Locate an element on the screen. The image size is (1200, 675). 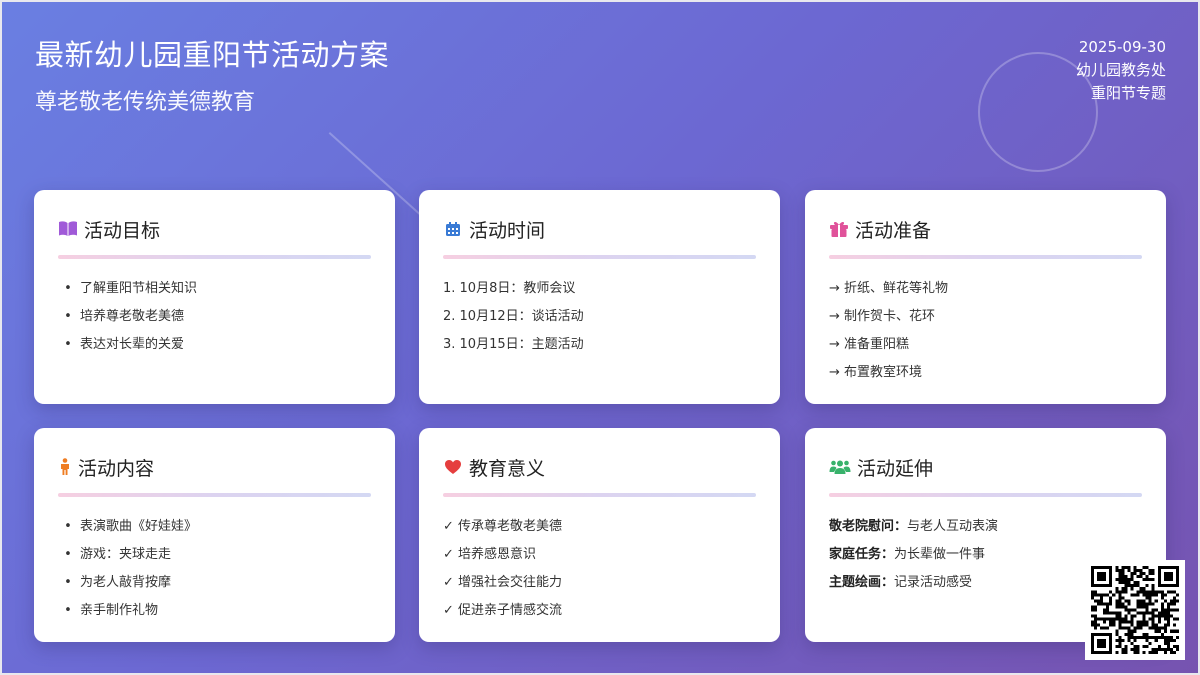
topic-label: 重阳节专题 is located at coordinates (1128, 93).